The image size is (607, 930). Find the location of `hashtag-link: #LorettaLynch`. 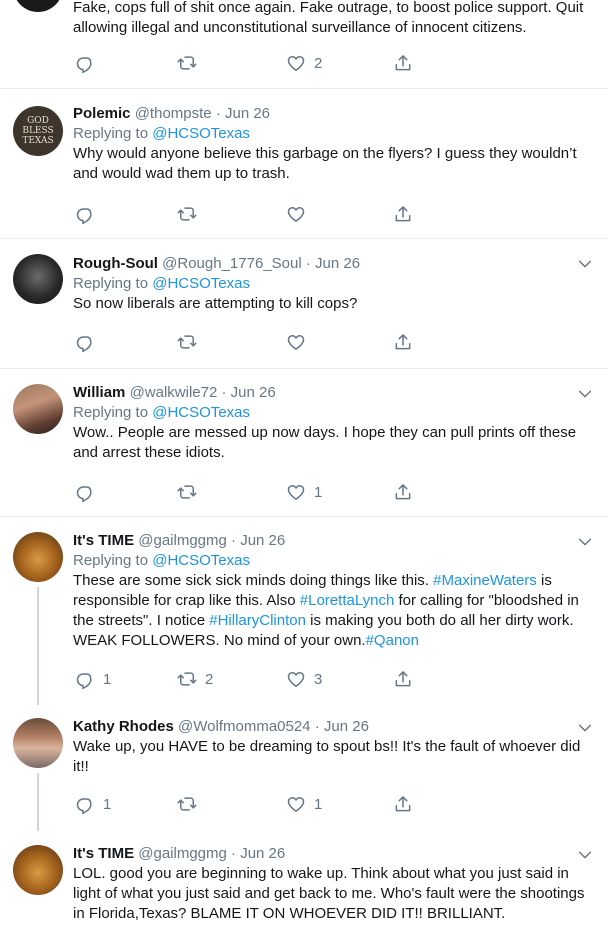

hashtag-link: #LorettaLynch is located at coordinates (347, 600).